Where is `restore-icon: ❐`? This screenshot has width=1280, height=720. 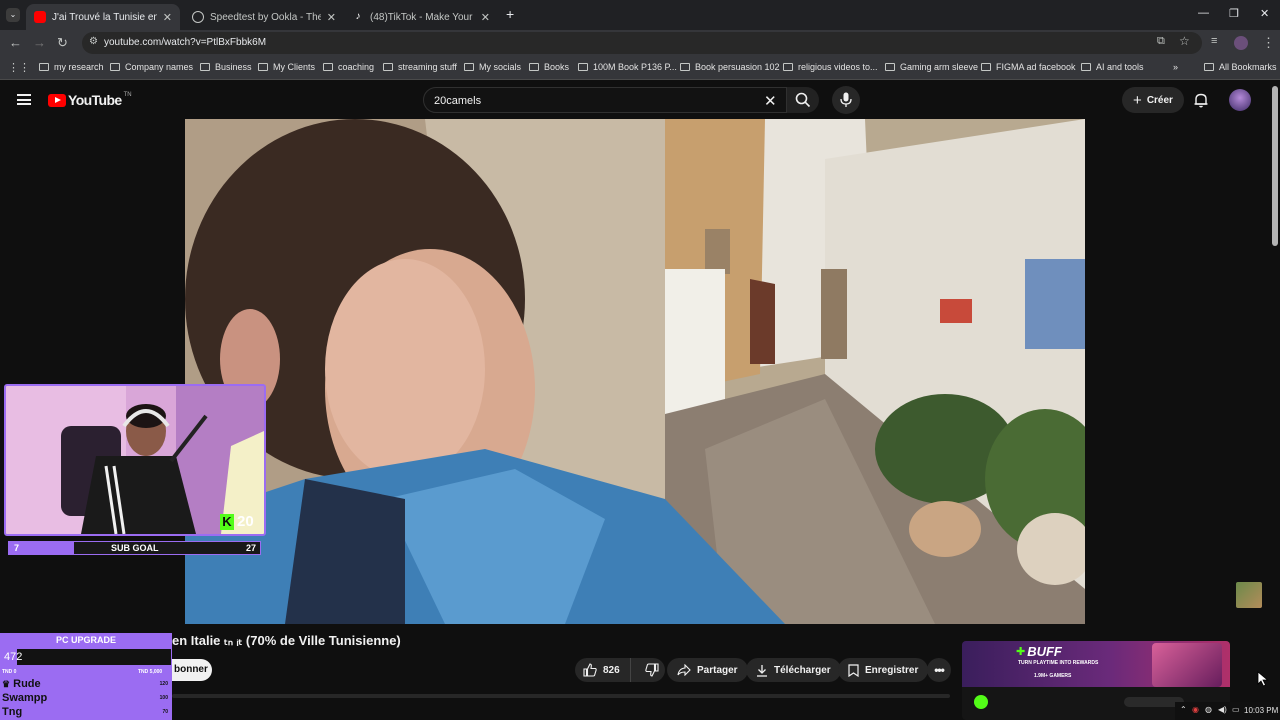
restore-icon: ❐ is located at coordinates (1234, 13).